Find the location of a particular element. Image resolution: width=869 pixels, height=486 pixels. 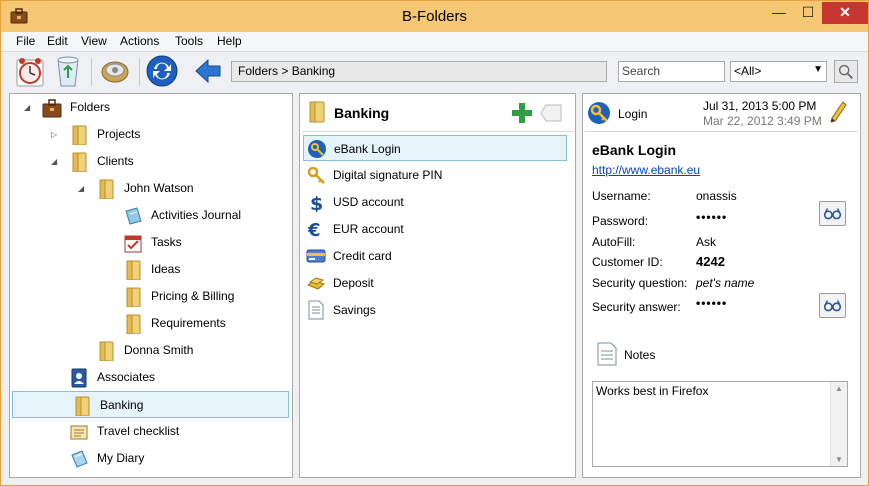

menu-view: View is located at coordinates (94, 41).